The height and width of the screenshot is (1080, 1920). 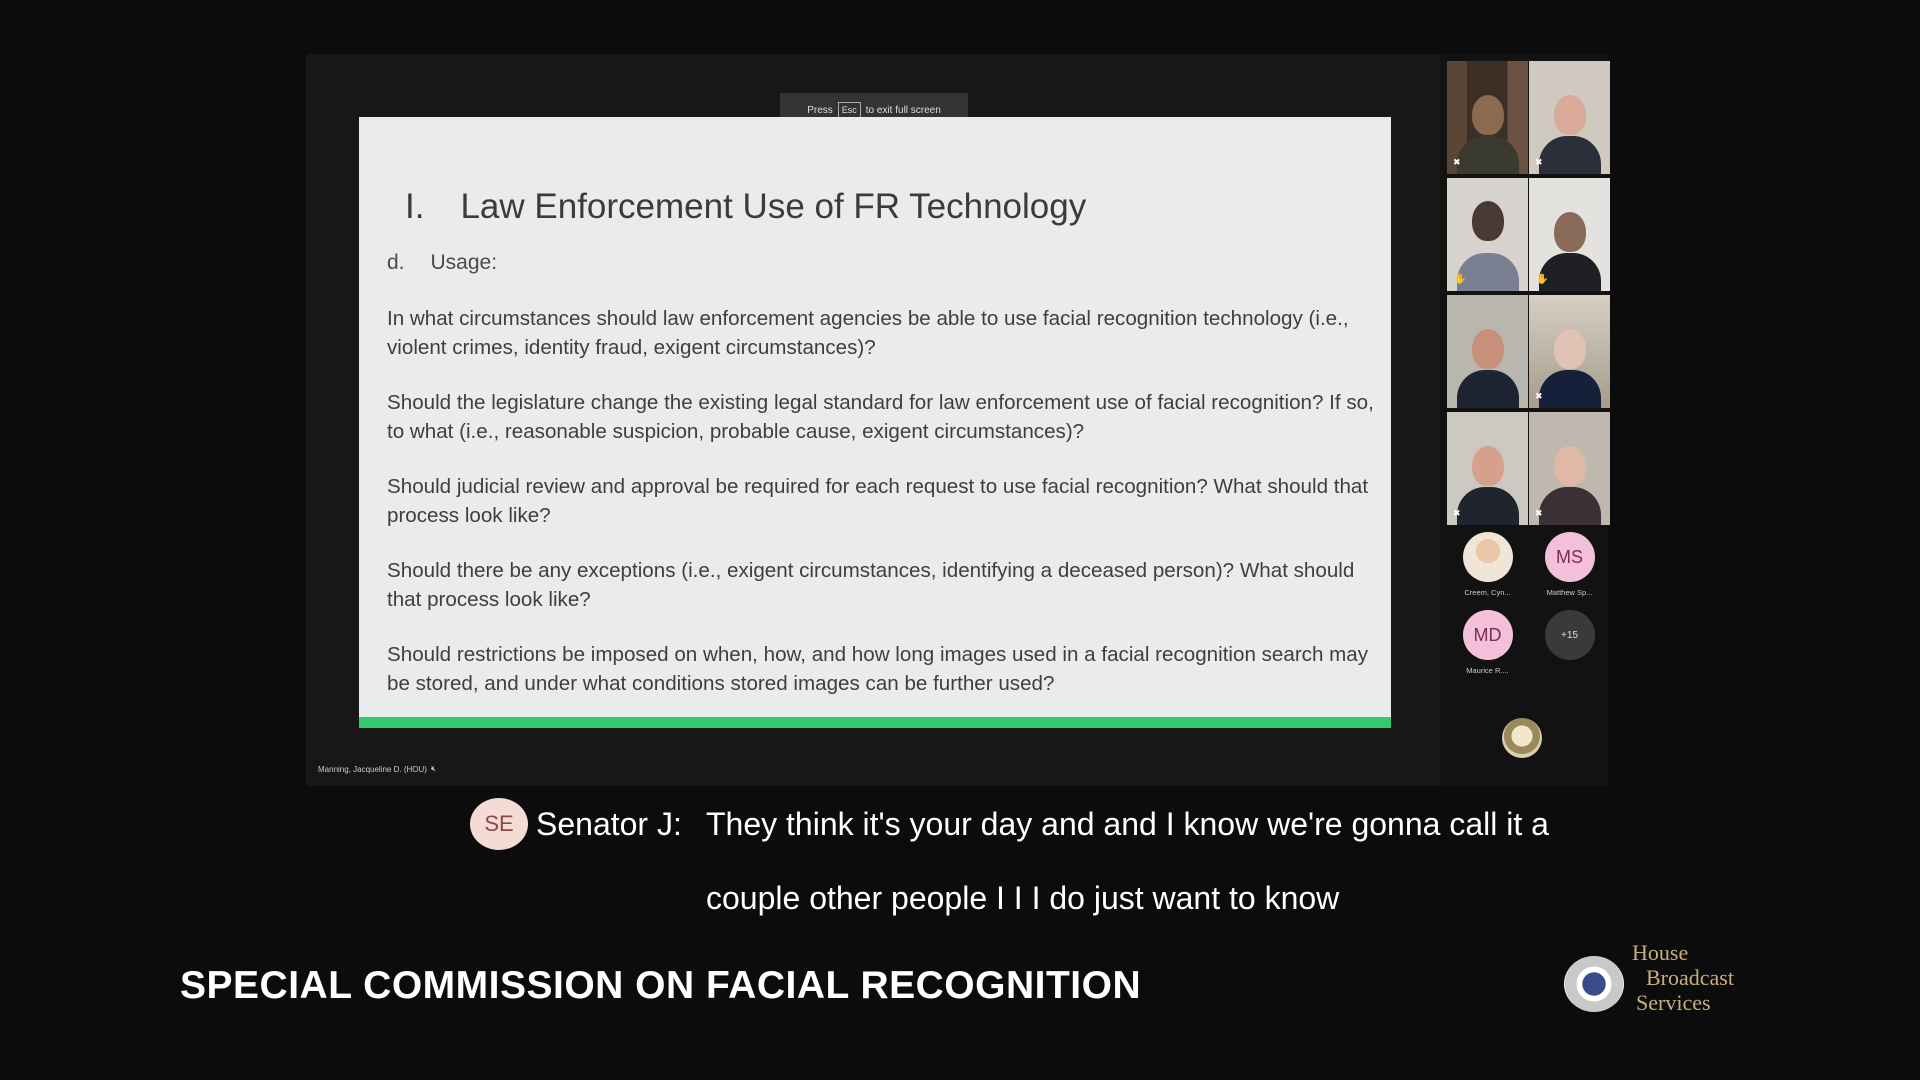 I want to click on slide-accent-bar, so click(x=875, y=722).